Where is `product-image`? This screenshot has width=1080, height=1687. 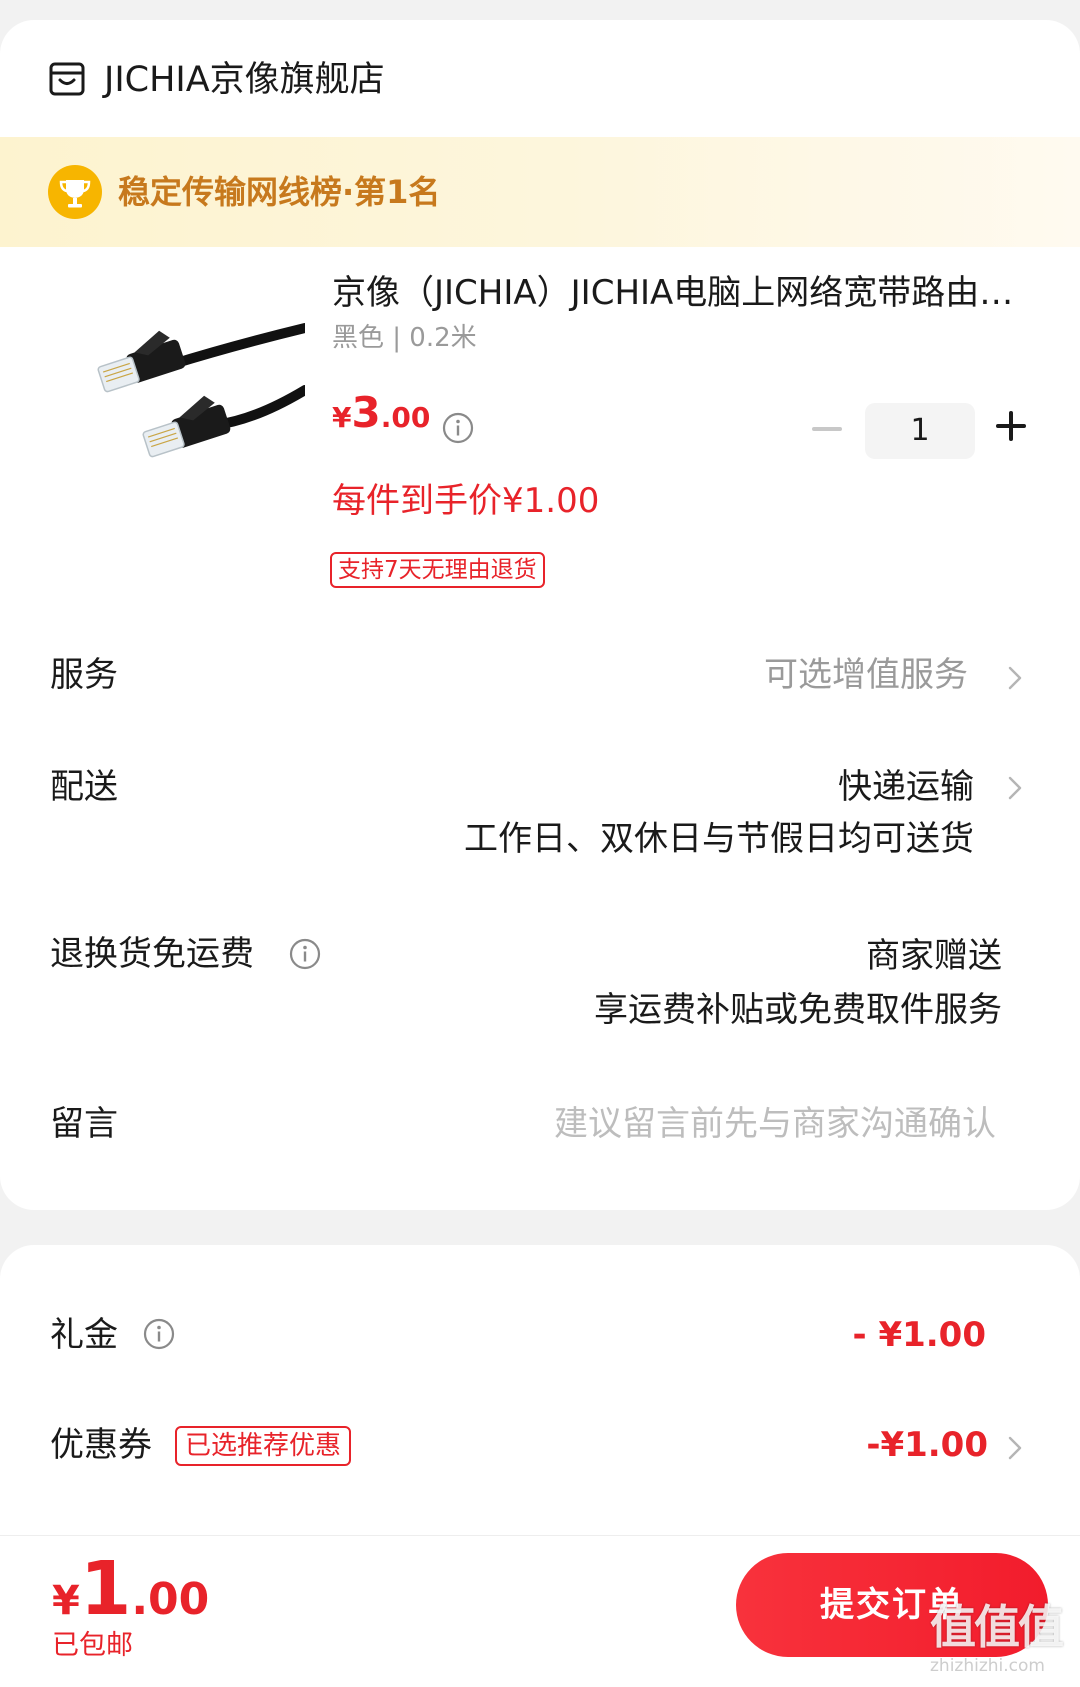 product-image is located at coordinates (190, 390).